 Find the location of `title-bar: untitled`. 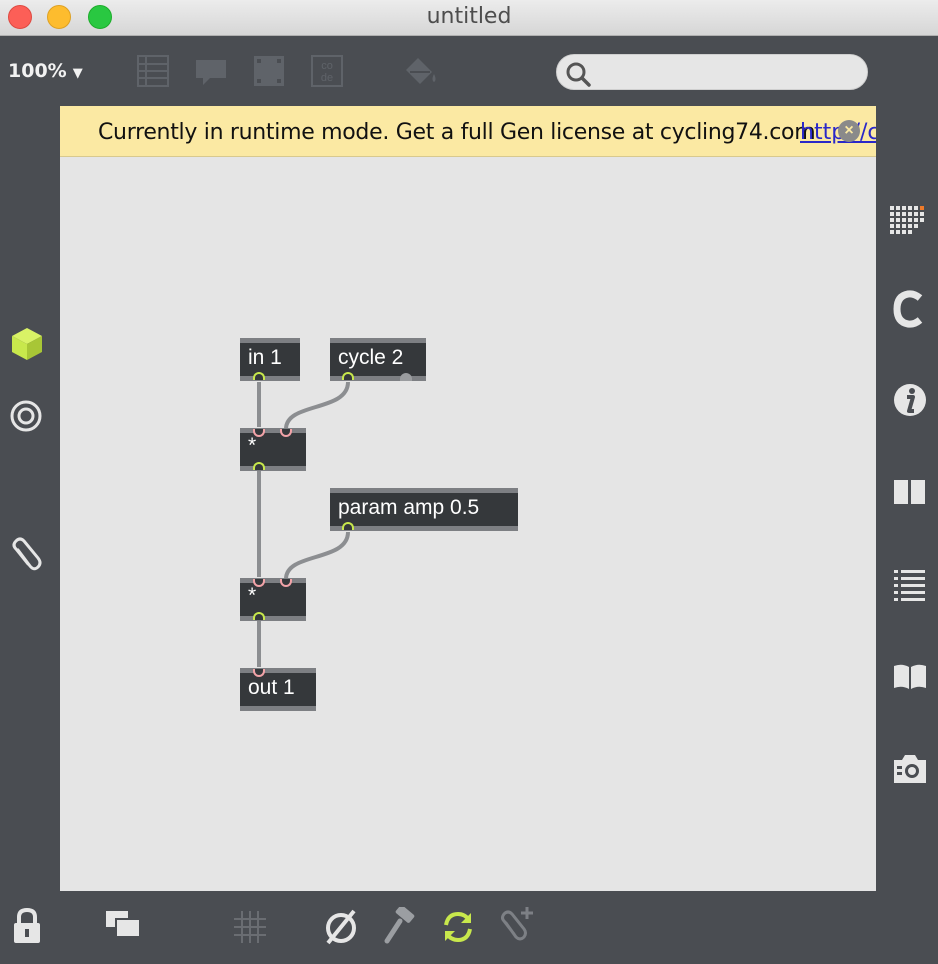

title-bar: untitled is located at coordinates (469, 18).